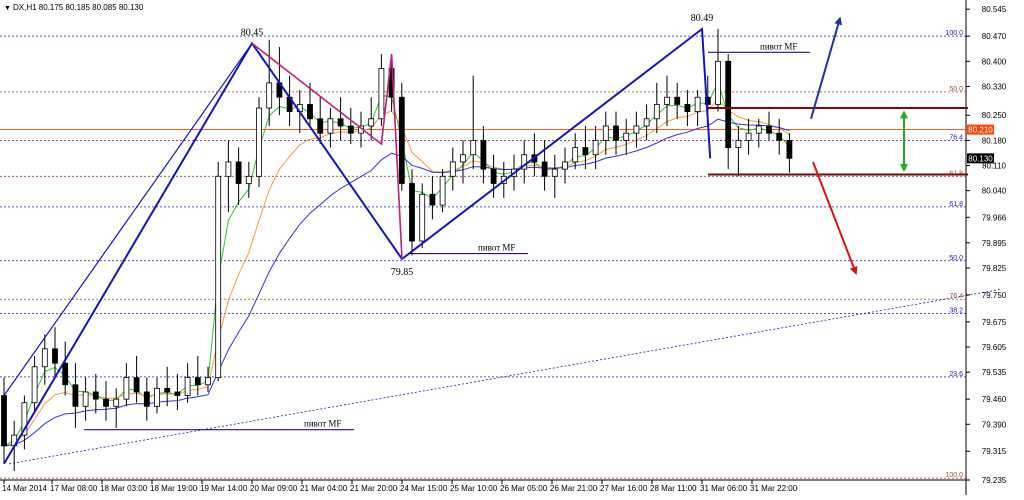 The width and height of the screenshot is (1024, 500). Describe the element at coordinates (994, 480) in the screenshot. I see `price-tick-label: 79.235` at that location.